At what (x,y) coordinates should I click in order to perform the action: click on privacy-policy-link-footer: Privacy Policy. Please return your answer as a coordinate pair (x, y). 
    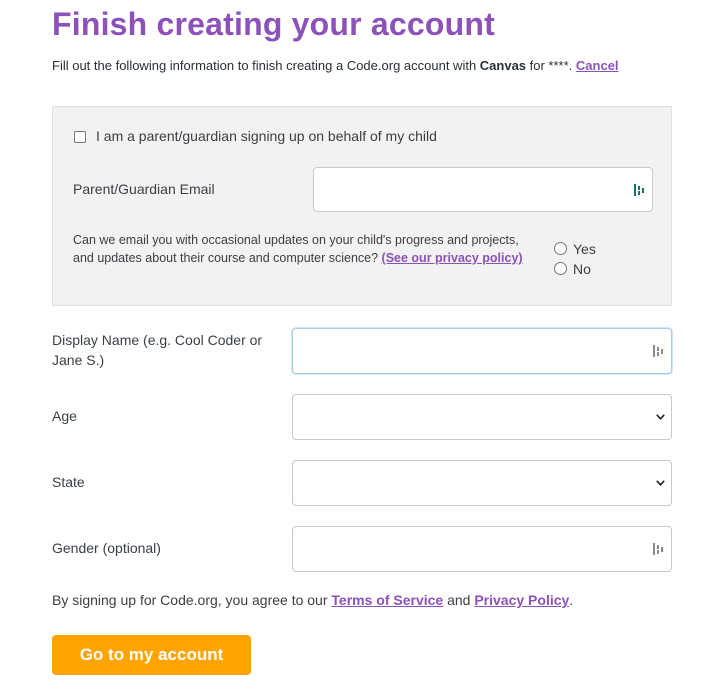
    Looking at the image, I should click on (521, 600).